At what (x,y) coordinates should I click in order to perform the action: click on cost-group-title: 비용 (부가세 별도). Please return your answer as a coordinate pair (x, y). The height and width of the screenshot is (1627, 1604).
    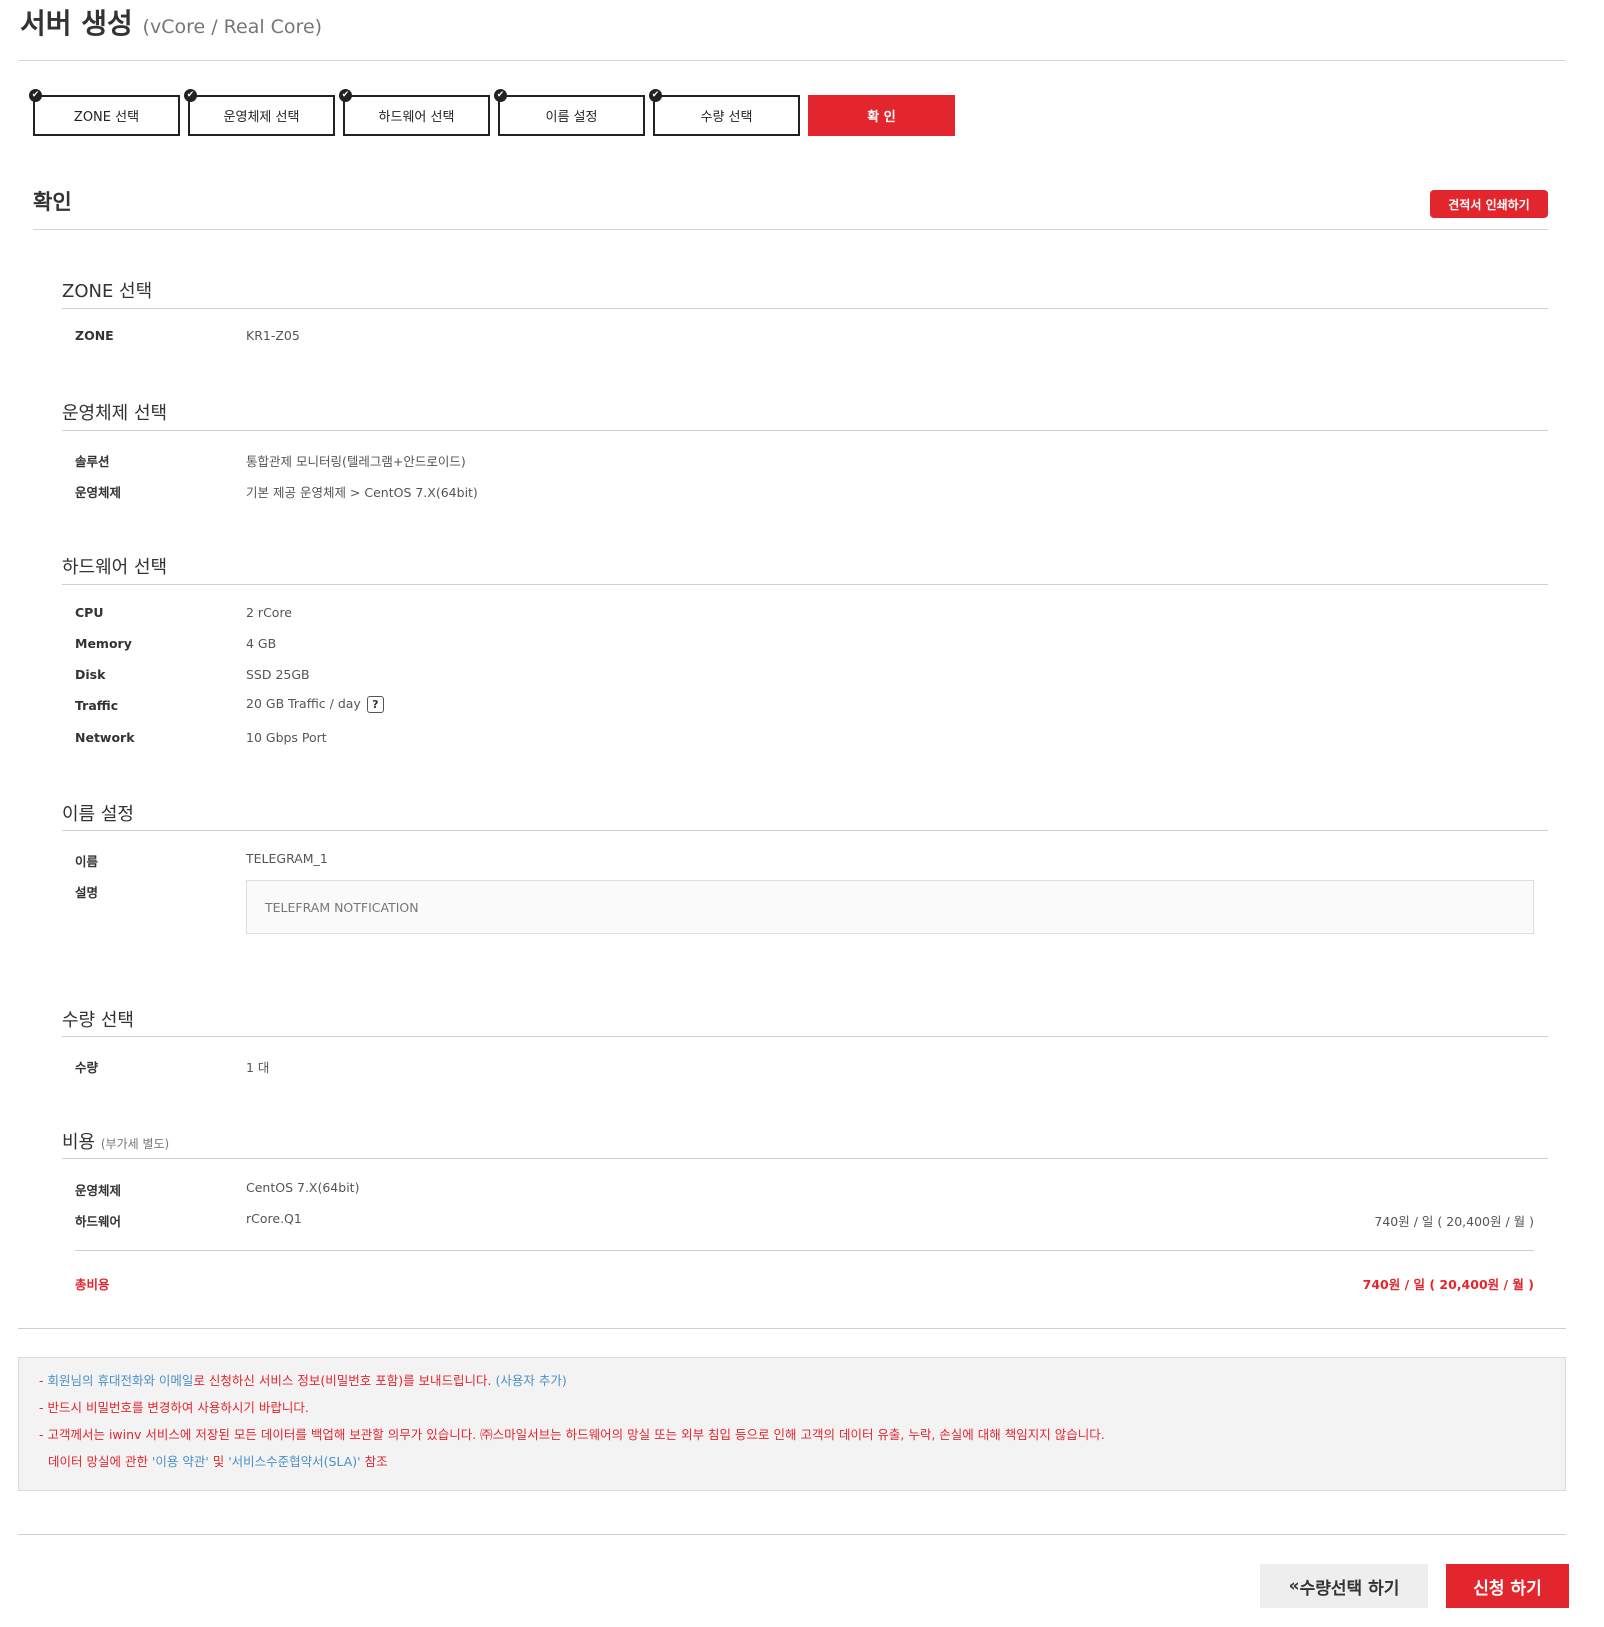
    Looking at the image, I should click on (115, 1141).